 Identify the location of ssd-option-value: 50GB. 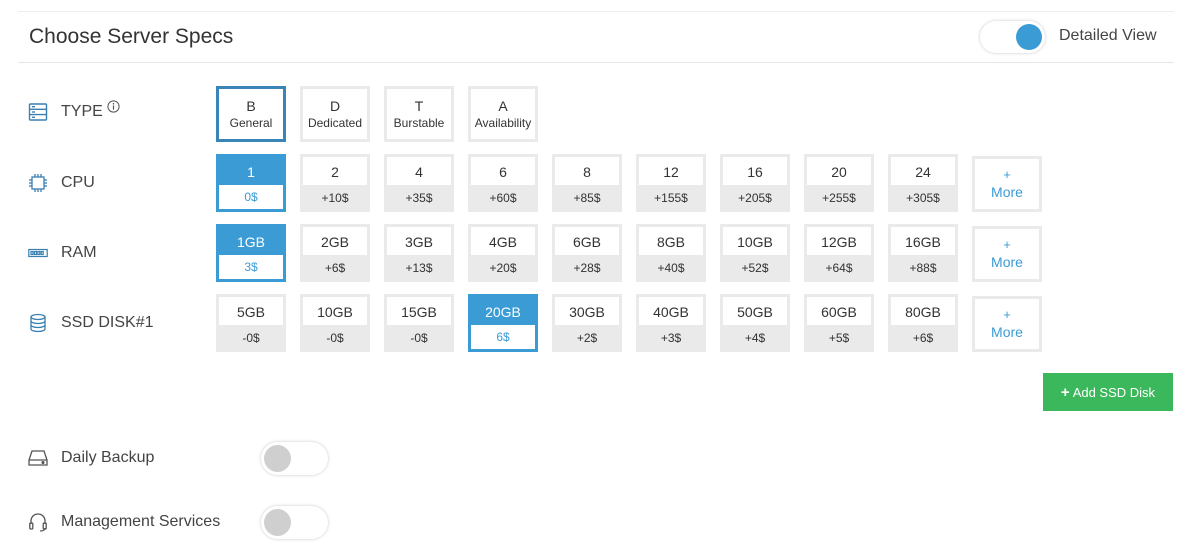
(755, 309).